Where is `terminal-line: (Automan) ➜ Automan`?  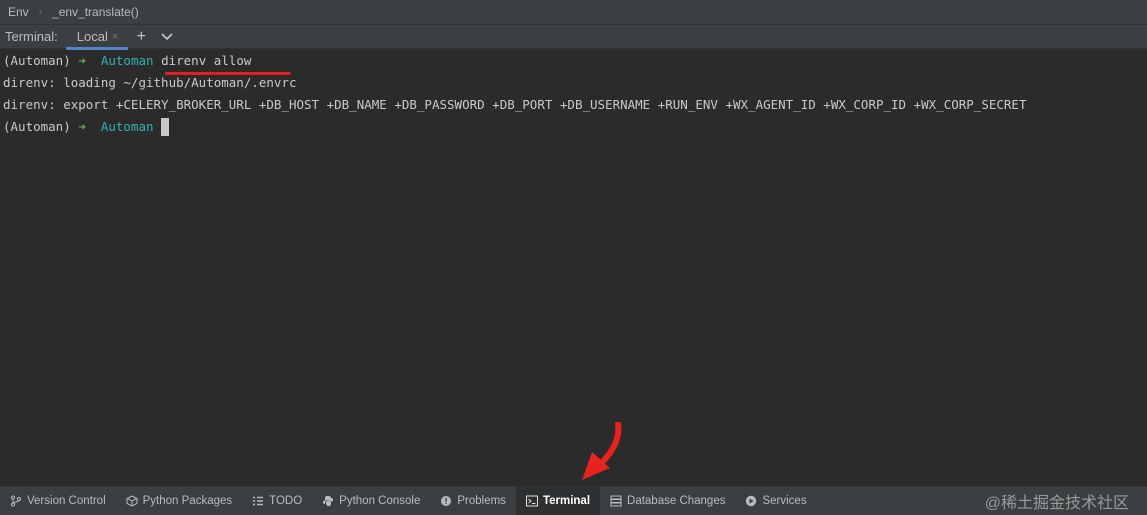 terminal-line: (Automan) ➜ Automan is located at coordinates (86, 127).